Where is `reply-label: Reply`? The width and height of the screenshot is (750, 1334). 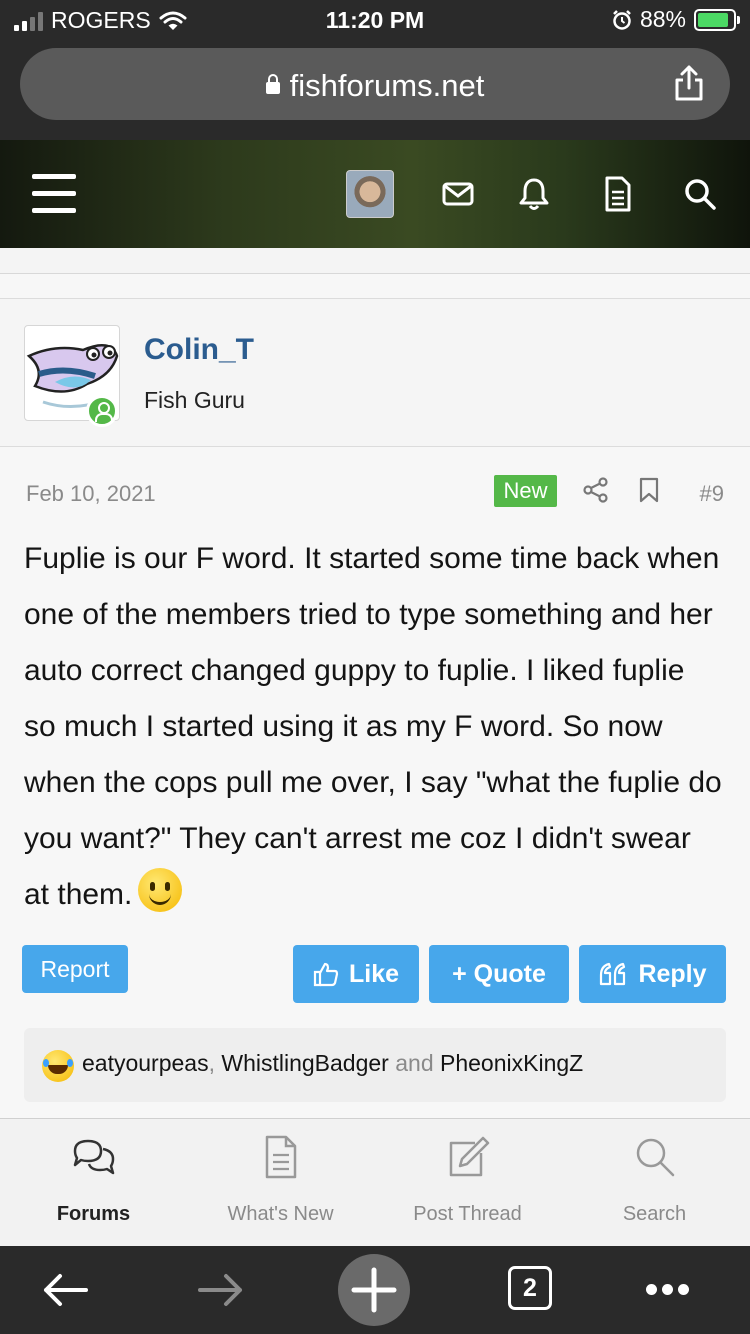 reply-label: Reply is located at coordinates (672, 973).